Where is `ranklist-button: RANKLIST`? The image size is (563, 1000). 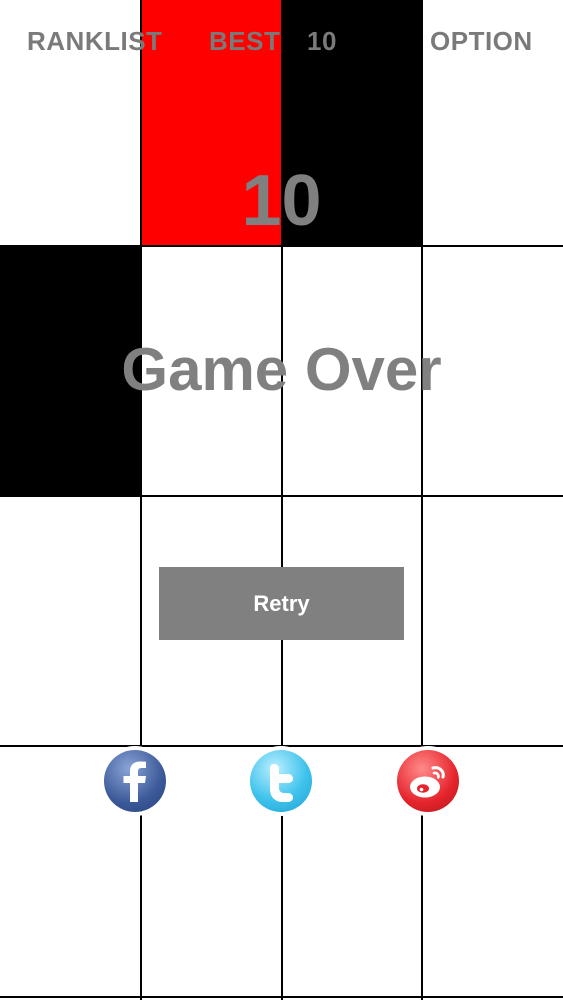 ranklist-button: RANKLIST is located at coordinates (94, 41).